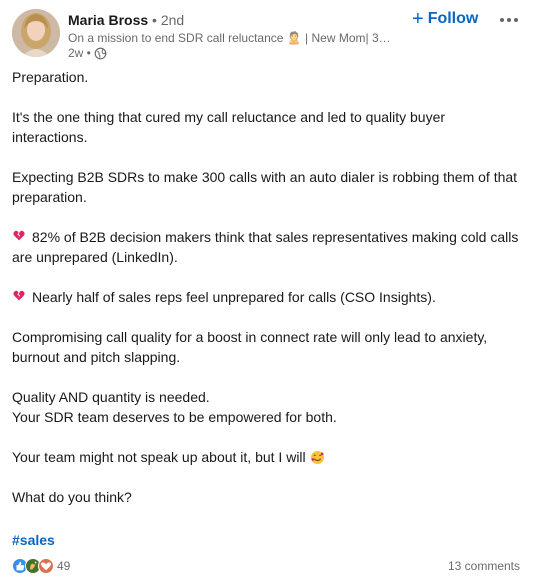 The width and height of the screenshot is (534, 582). I want to click on plus-icon: +, so click(418, 19).